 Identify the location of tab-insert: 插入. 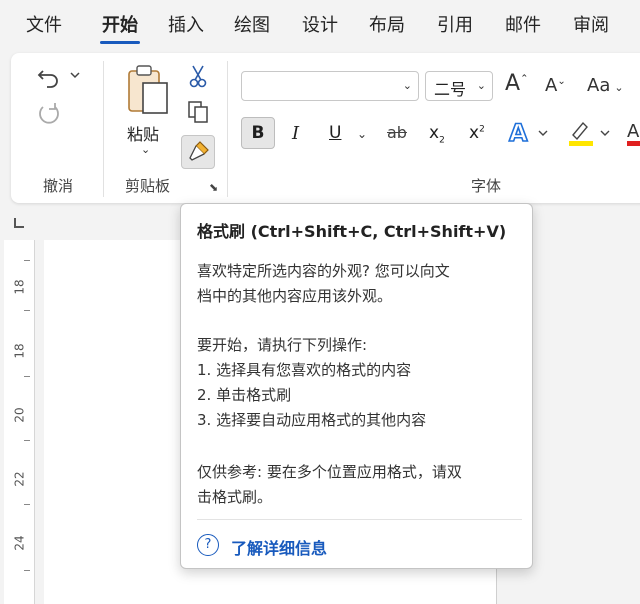
(186, 26).